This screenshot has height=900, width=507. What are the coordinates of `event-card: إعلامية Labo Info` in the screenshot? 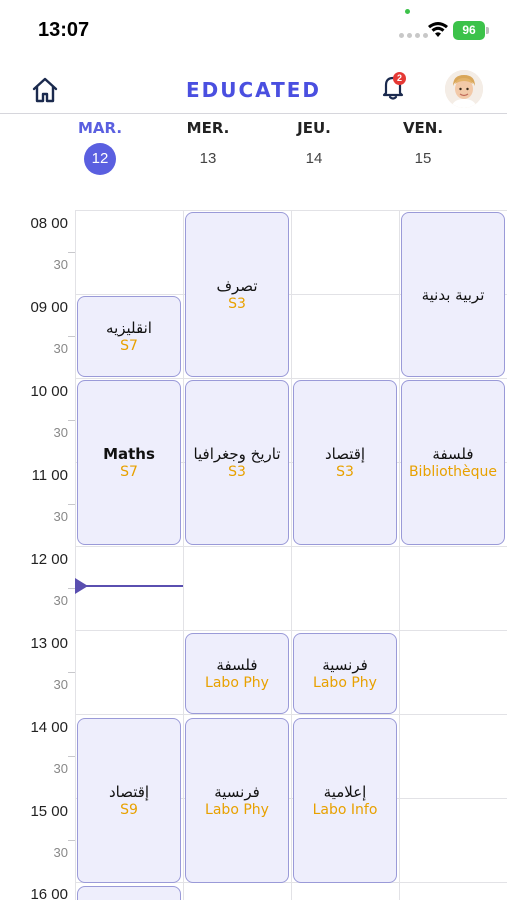 It's located at (345, 800).